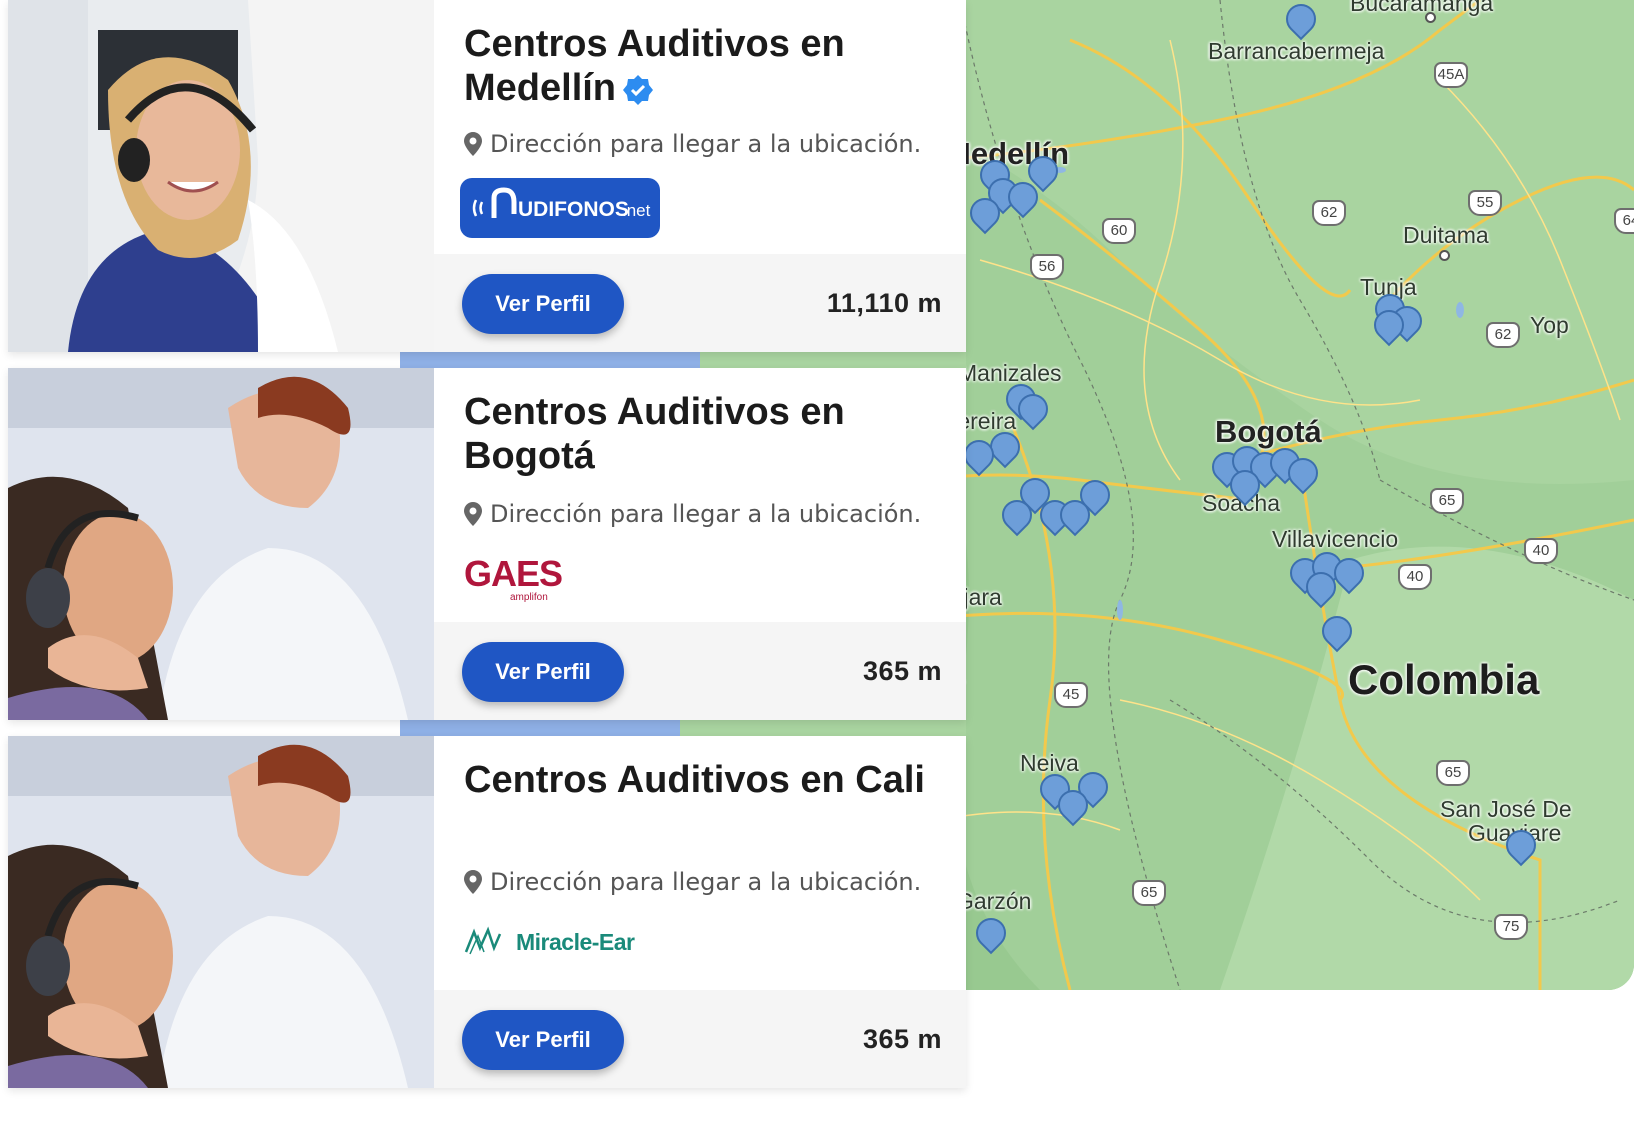  What do you see at coordinates (1549, 325) in the screenshot?
I see `map-label-yopal: Yop` at bounding box center [1549, 325].